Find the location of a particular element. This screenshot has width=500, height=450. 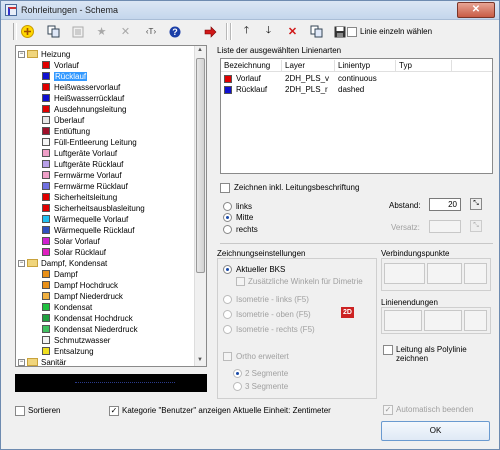

tree-item: Luftgeräte Rücklauf is located at coordinates (82, 164).